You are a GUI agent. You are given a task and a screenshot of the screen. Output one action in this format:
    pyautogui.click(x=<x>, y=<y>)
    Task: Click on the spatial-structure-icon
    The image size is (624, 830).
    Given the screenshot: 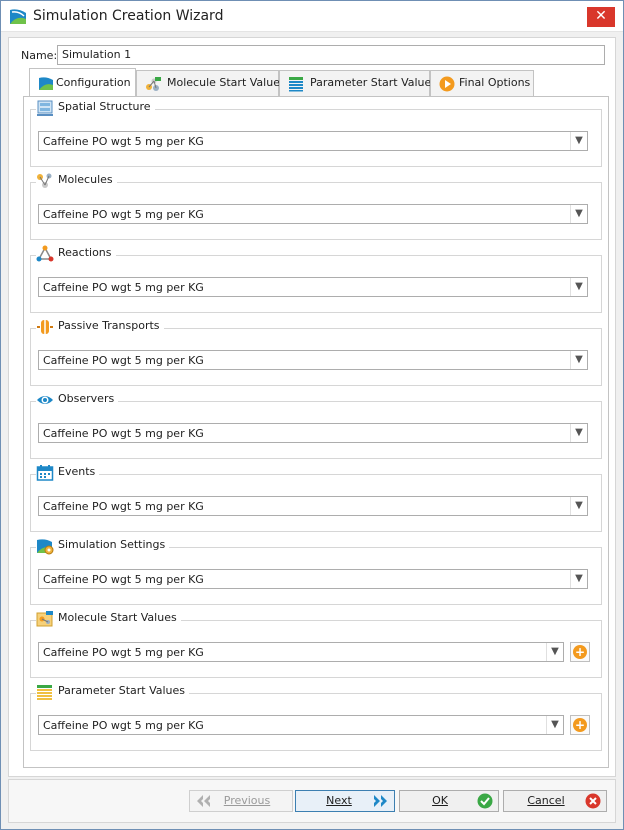 What is the action you would take?
    pyautogui.click(x=45, y=108)
    